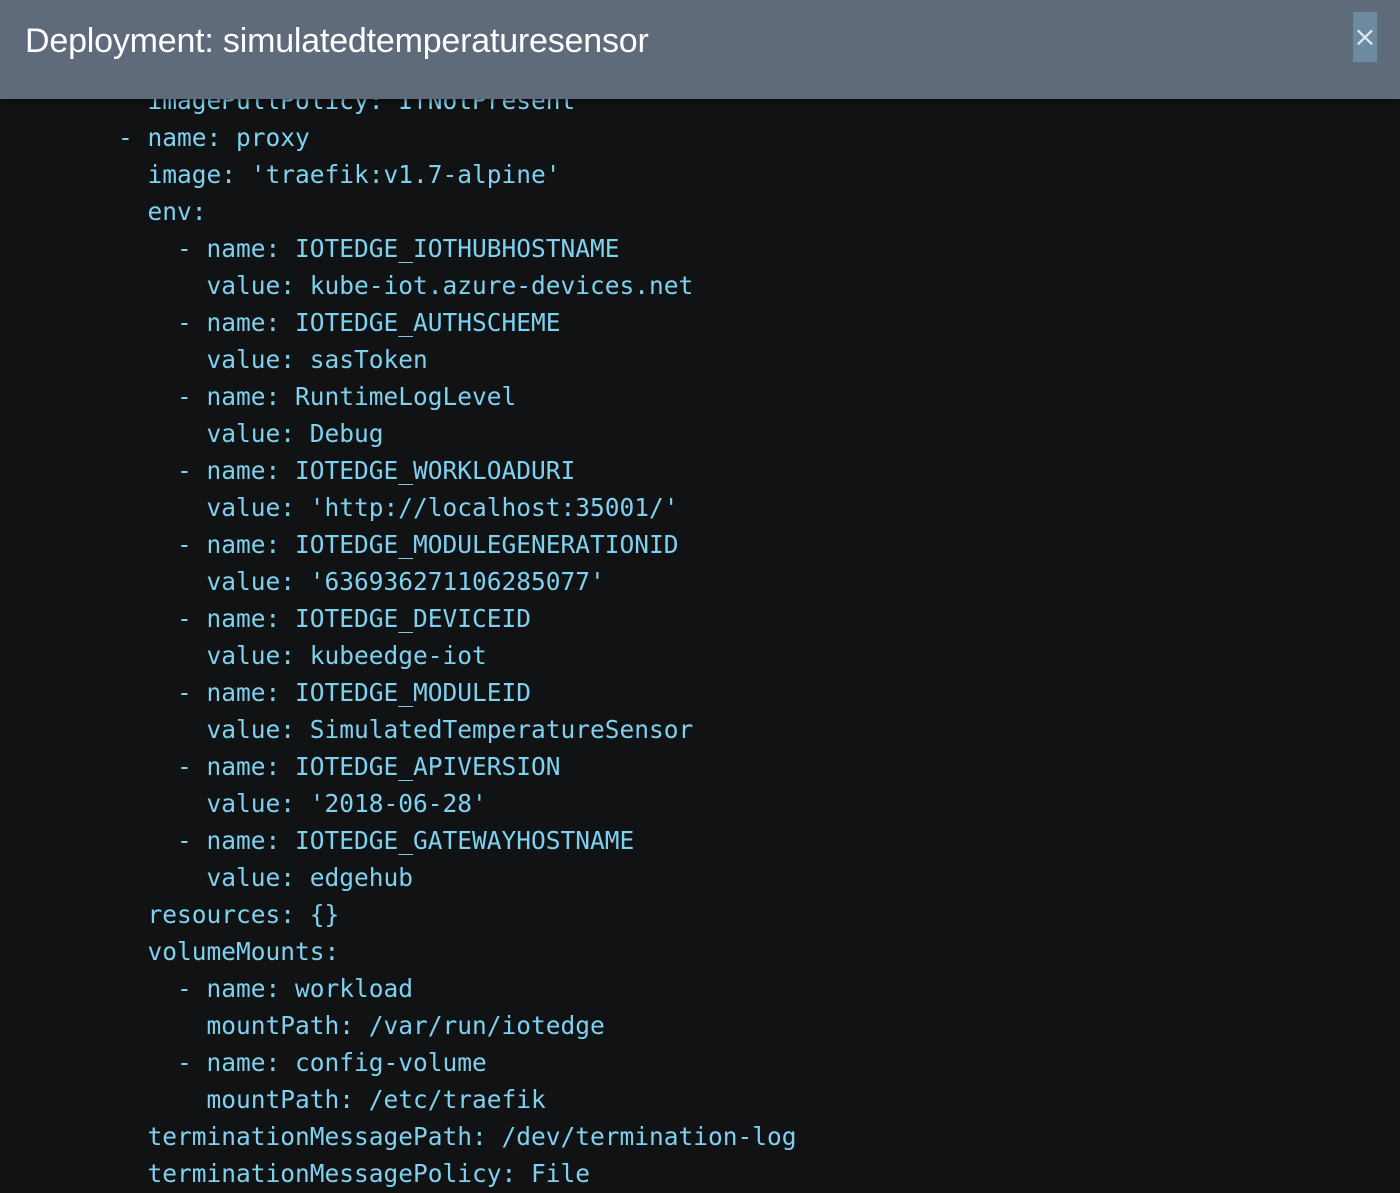 The width and height of the screenshot is (1400, 1193). Describe the element at coordinates (266, 692) in the screenshot. I see `code-line: - name: IOTEDGE_MODULEID` at that location.